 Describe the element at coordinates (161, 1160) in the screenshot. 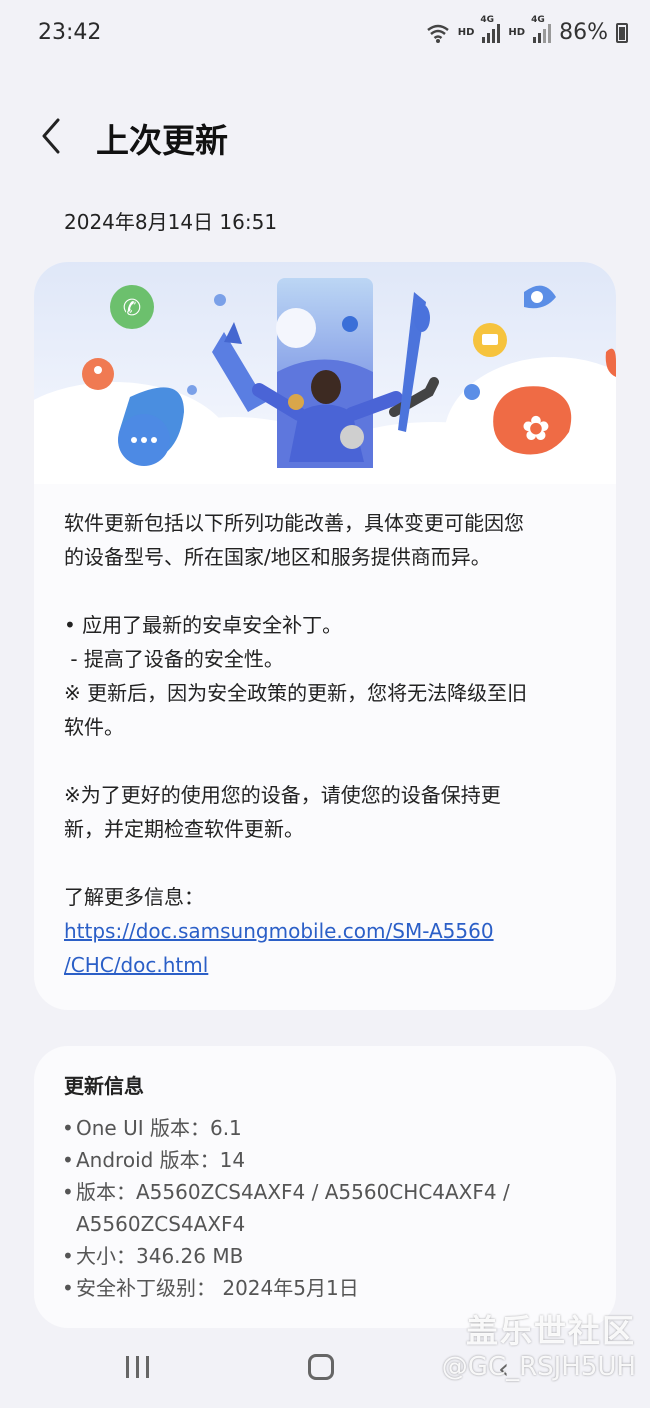

I see `android-version: Android 版本：14` at that location.